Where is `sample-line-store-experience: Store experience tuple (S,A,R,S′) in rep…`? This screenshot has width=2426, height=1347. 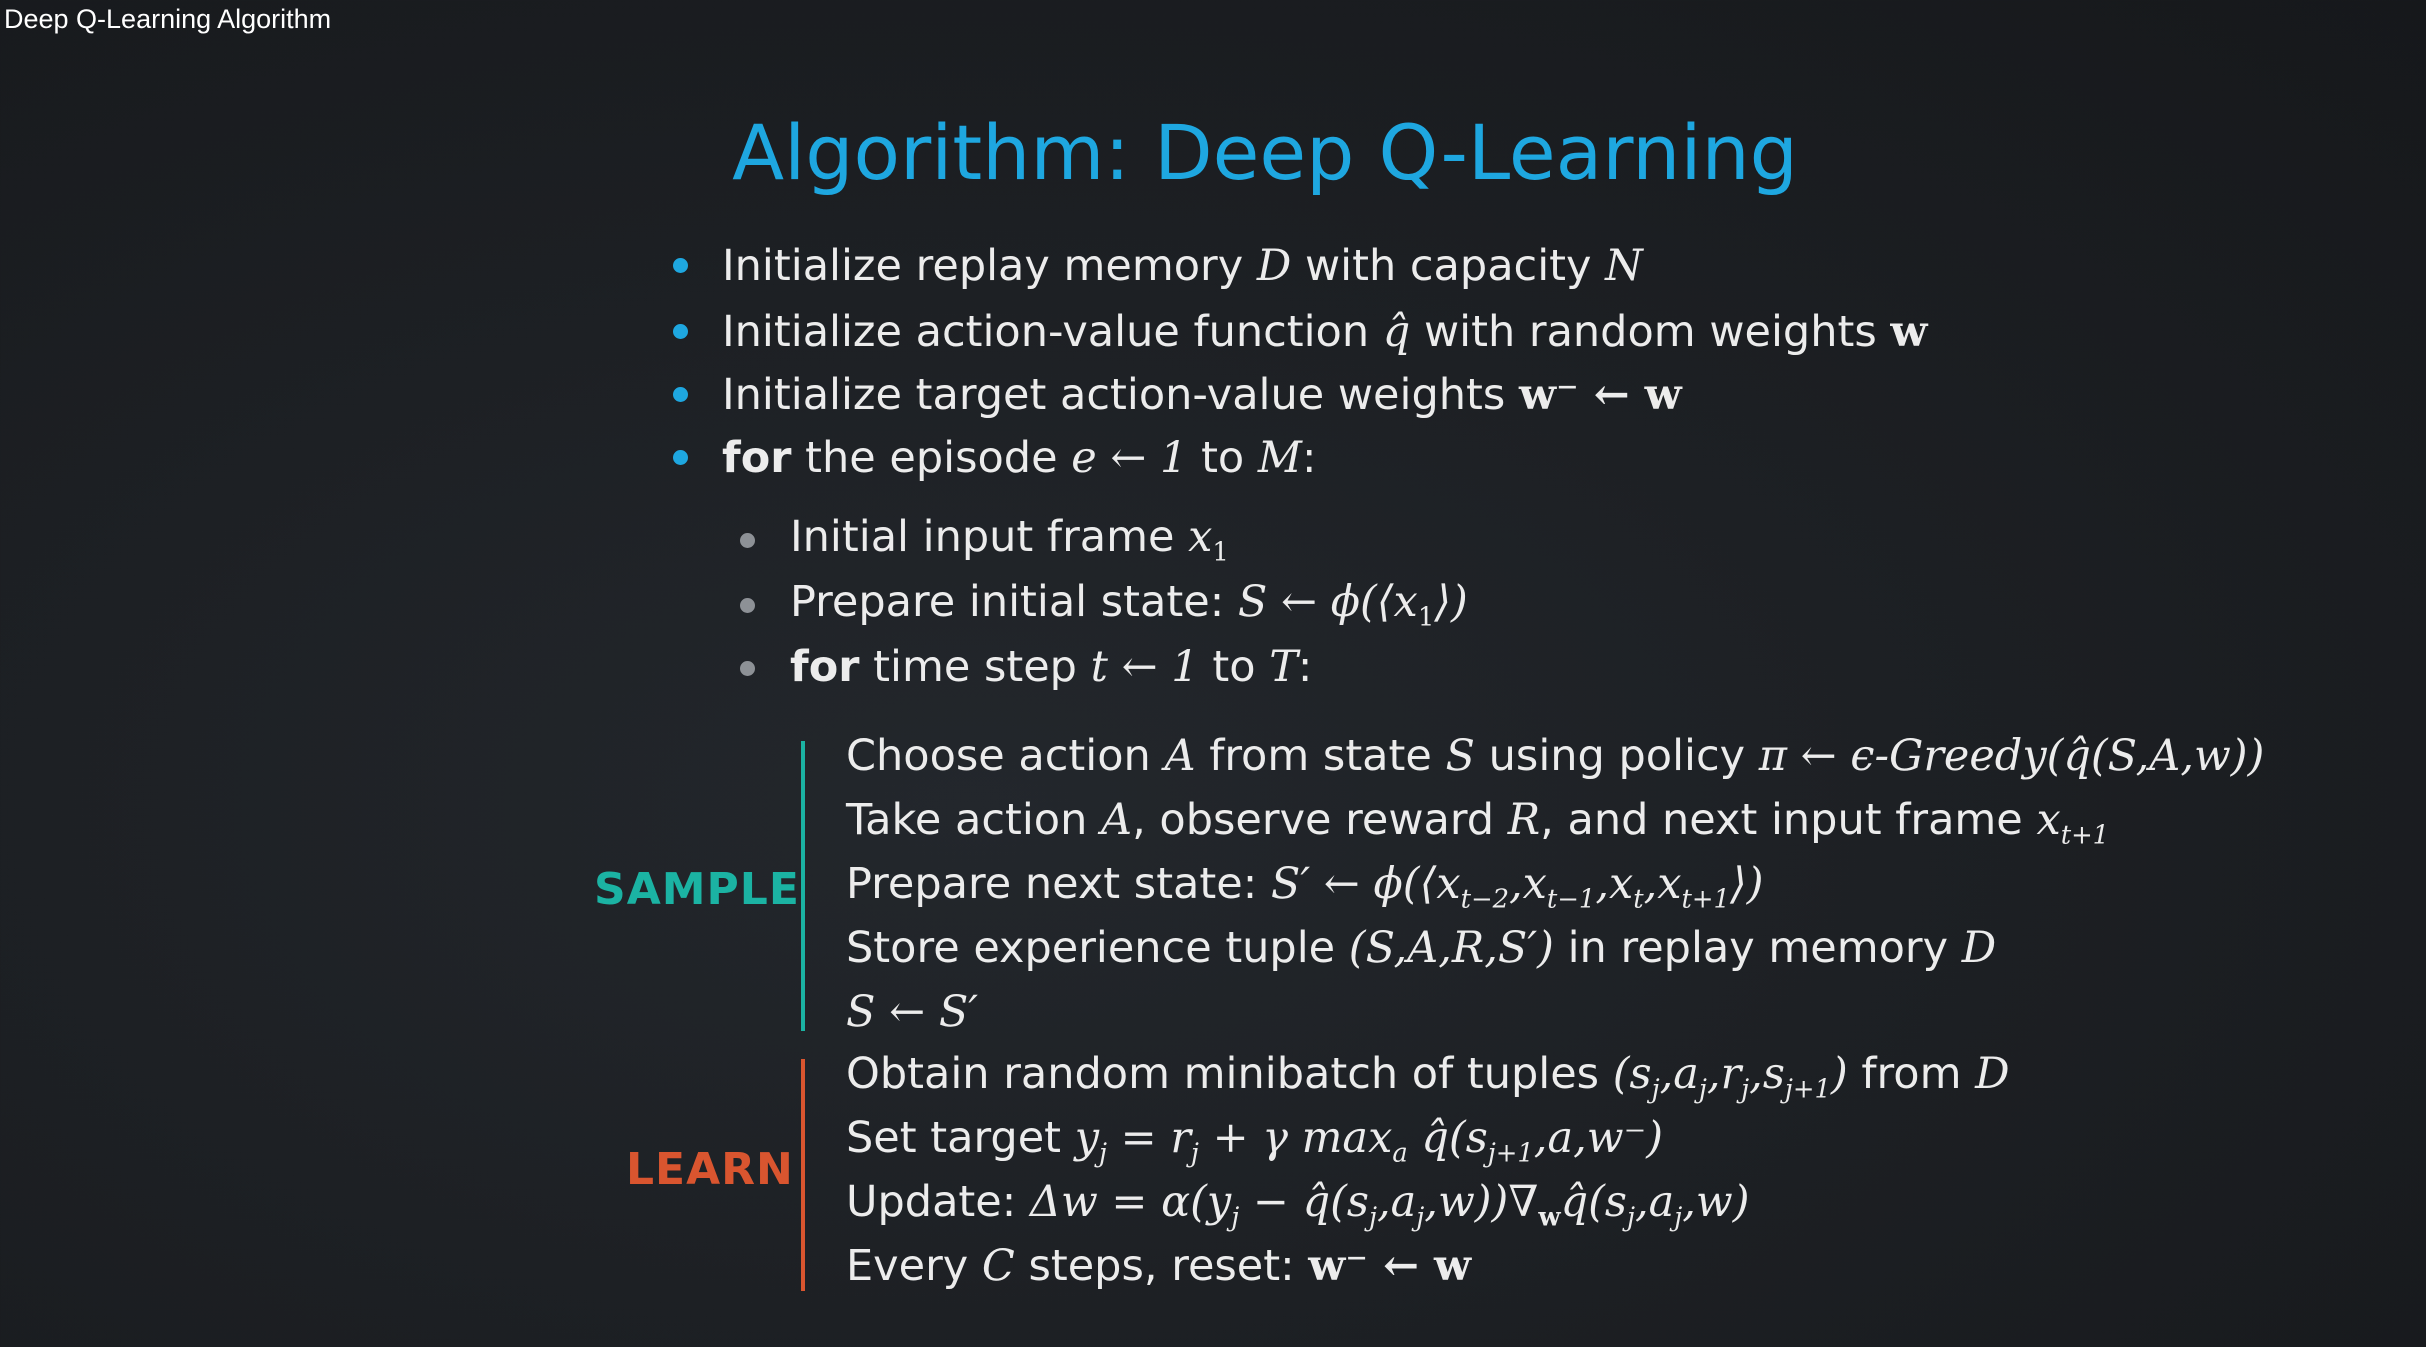
sample-line-store-experience: Store experience tuple (S,A,R,S′) in rep… is located at coordinates (1421, 948).